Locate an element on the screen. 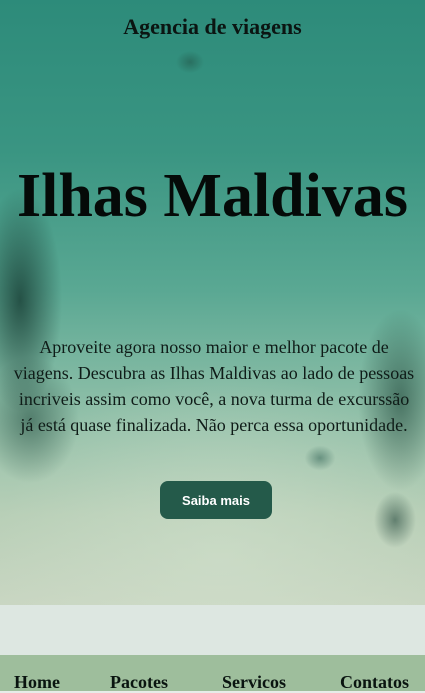  nav-link-home: Home is located at coordinates (37, 682).